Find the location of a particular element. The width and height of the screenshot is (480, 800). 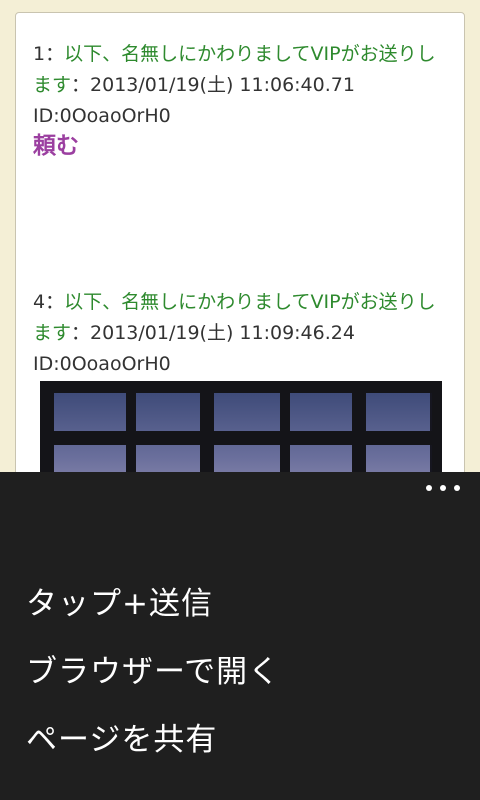

menu-item-open-in-browser: ブラウザーで開く is located at coordinates (153, 672).